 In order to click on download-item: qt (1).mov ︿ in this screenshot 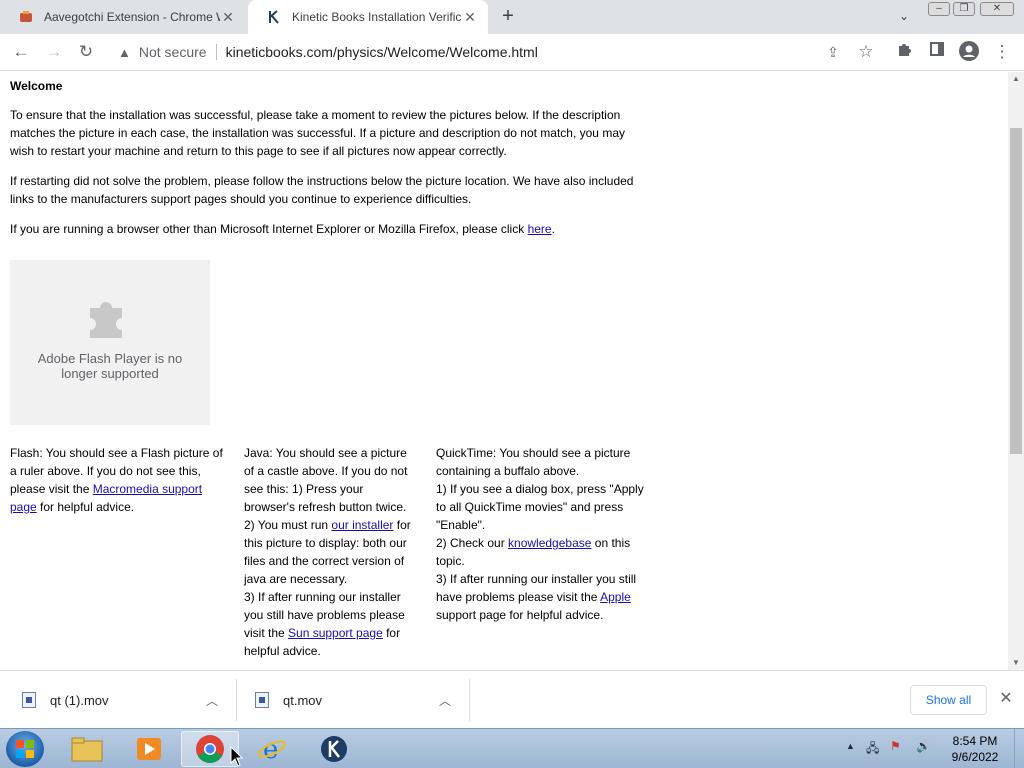, I will do `click(127, 700)`.